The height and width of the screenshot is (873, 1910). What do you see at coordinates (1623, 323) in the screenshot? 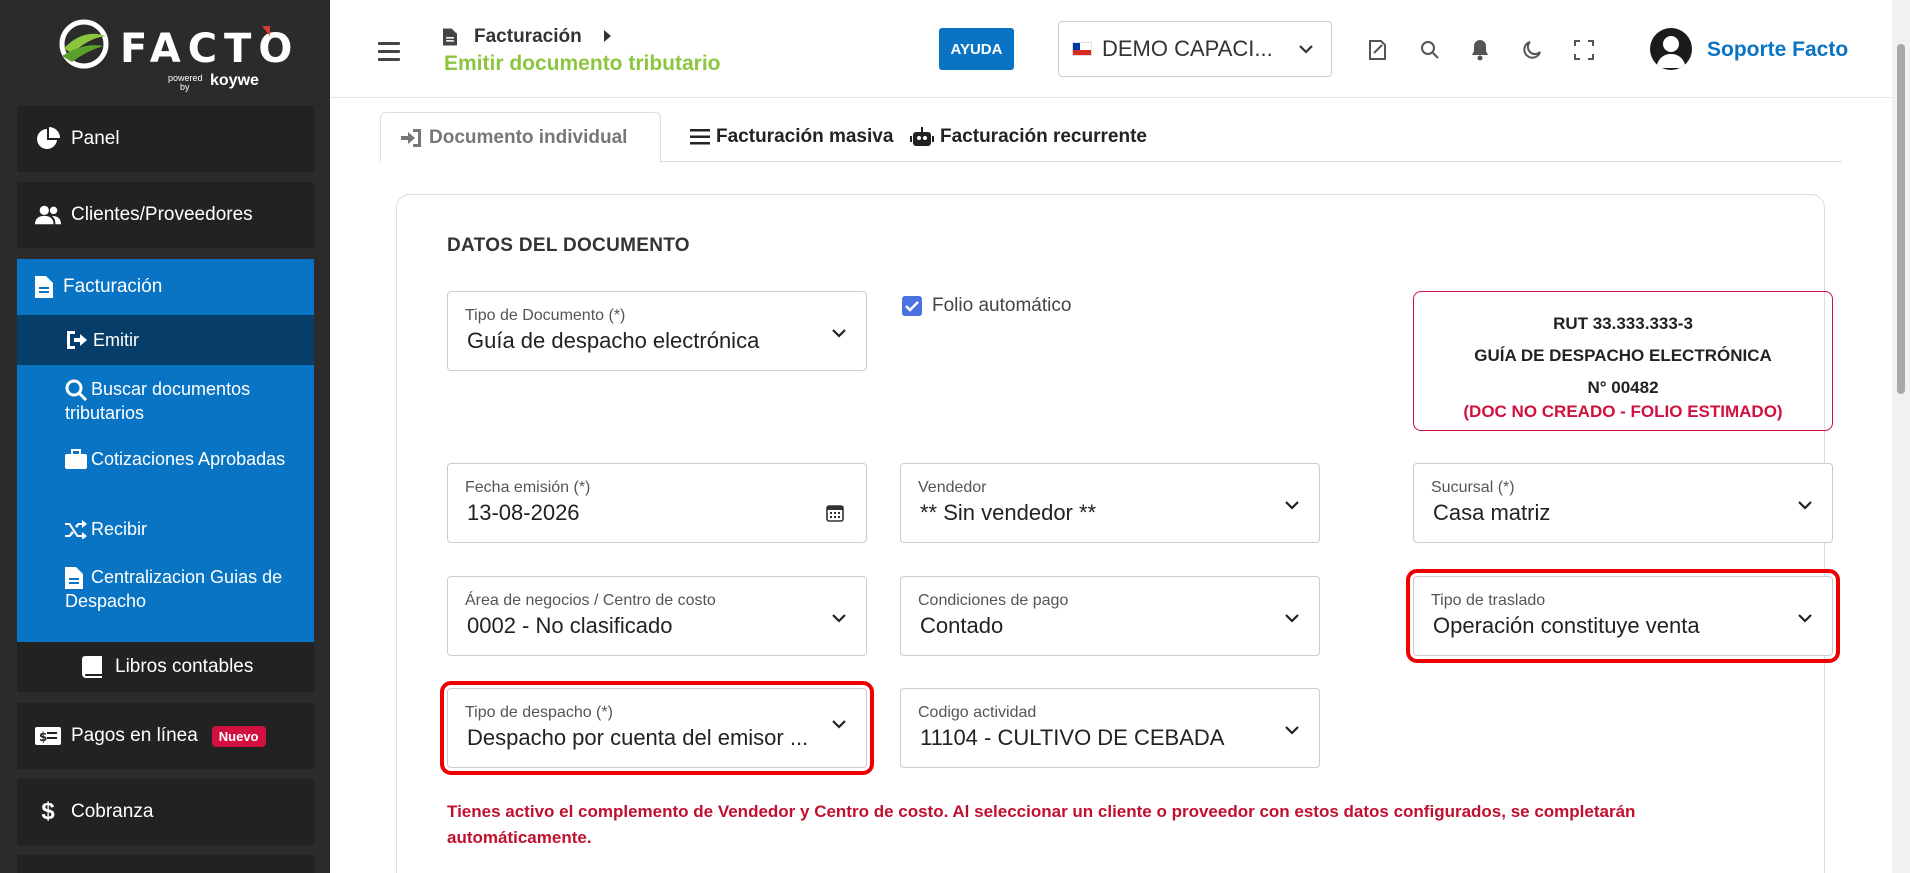
I see `summary-rut: RUT 33.333.333-3` at bounding box center [1623, 323].